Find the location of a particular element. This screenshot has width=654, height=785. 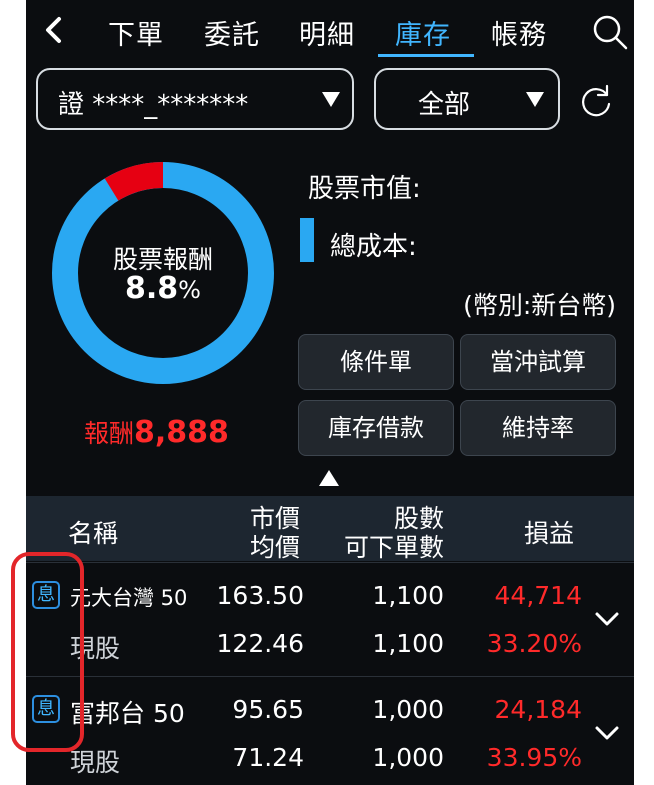

category-select: 全部 is located at coordinates (467, 99).